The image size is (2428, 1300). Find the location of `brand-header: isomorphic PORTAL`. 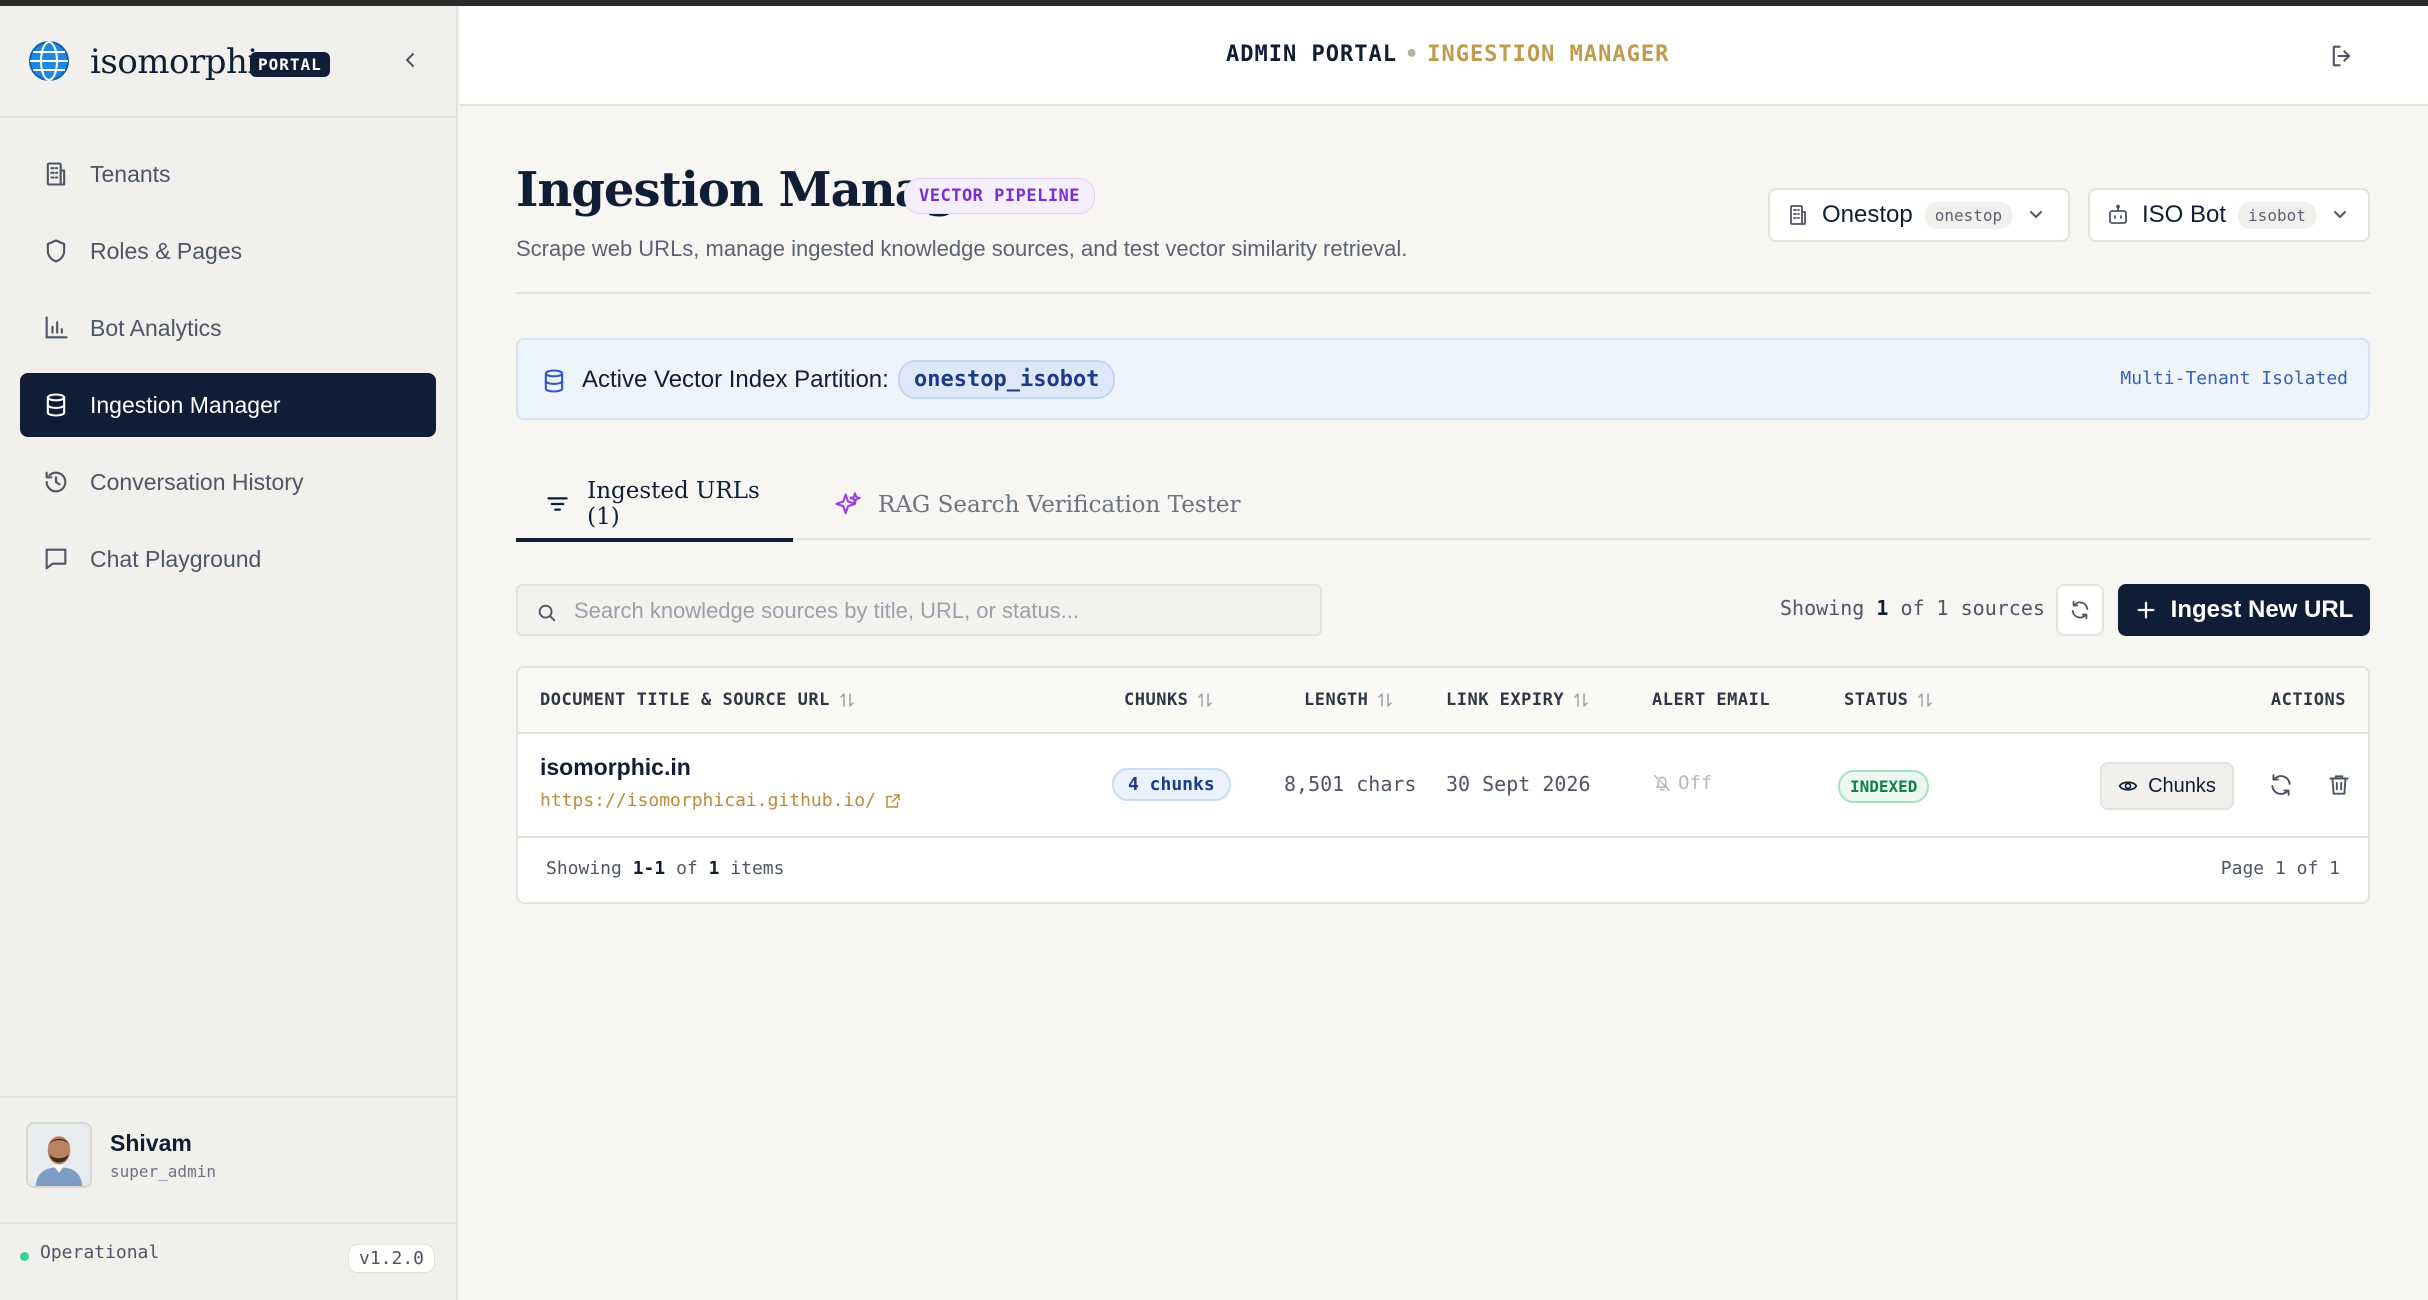

brand-header: isomorphic PORTAL is located at coordinates (228, 62).